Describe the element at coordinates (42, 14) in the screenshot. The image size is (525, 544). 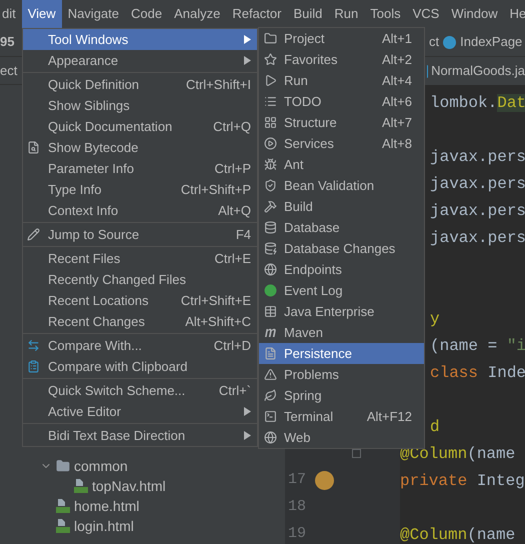
I see `menu-bar-item: View` at that location.